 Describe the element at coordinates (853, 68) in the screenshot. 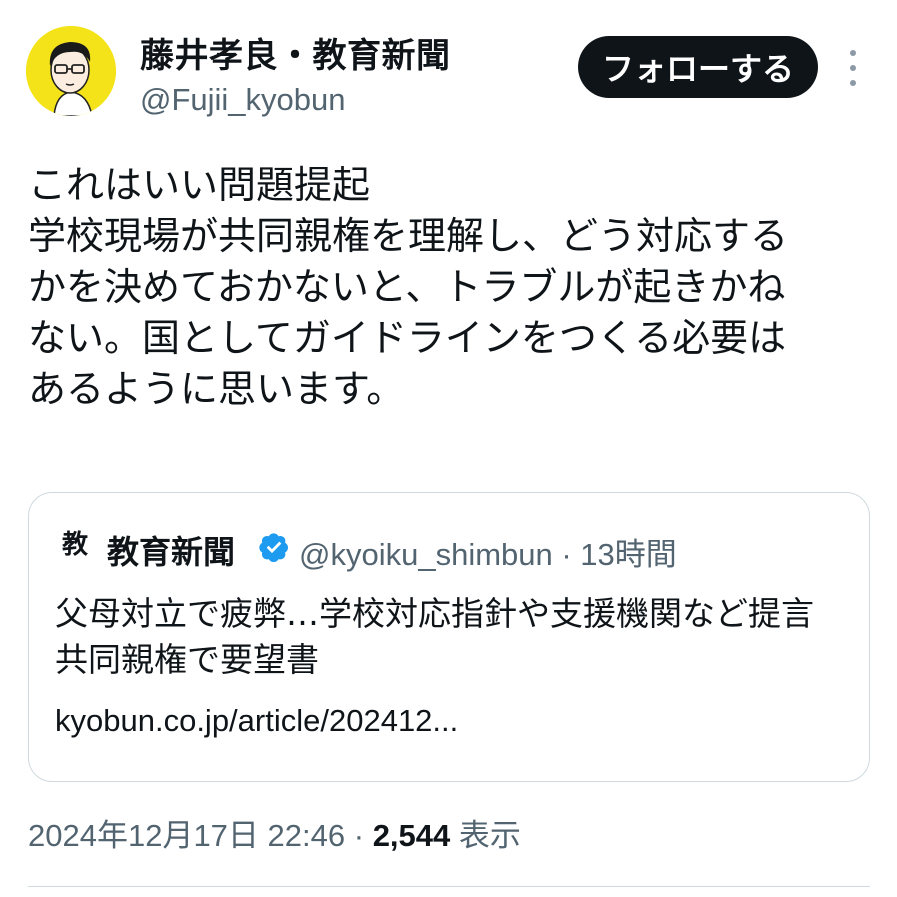

I see `more-options-icon` at that location.